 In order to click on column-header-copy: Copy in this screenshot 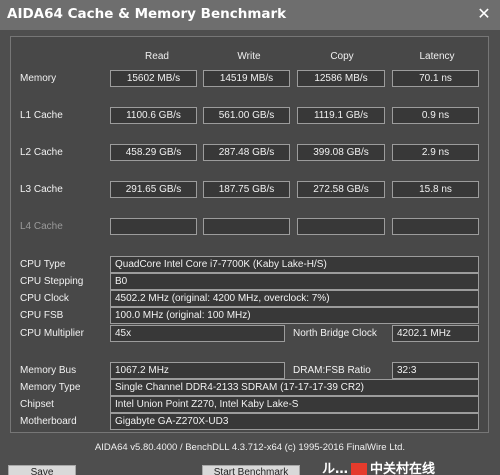, I will do `click(342, 56)`.